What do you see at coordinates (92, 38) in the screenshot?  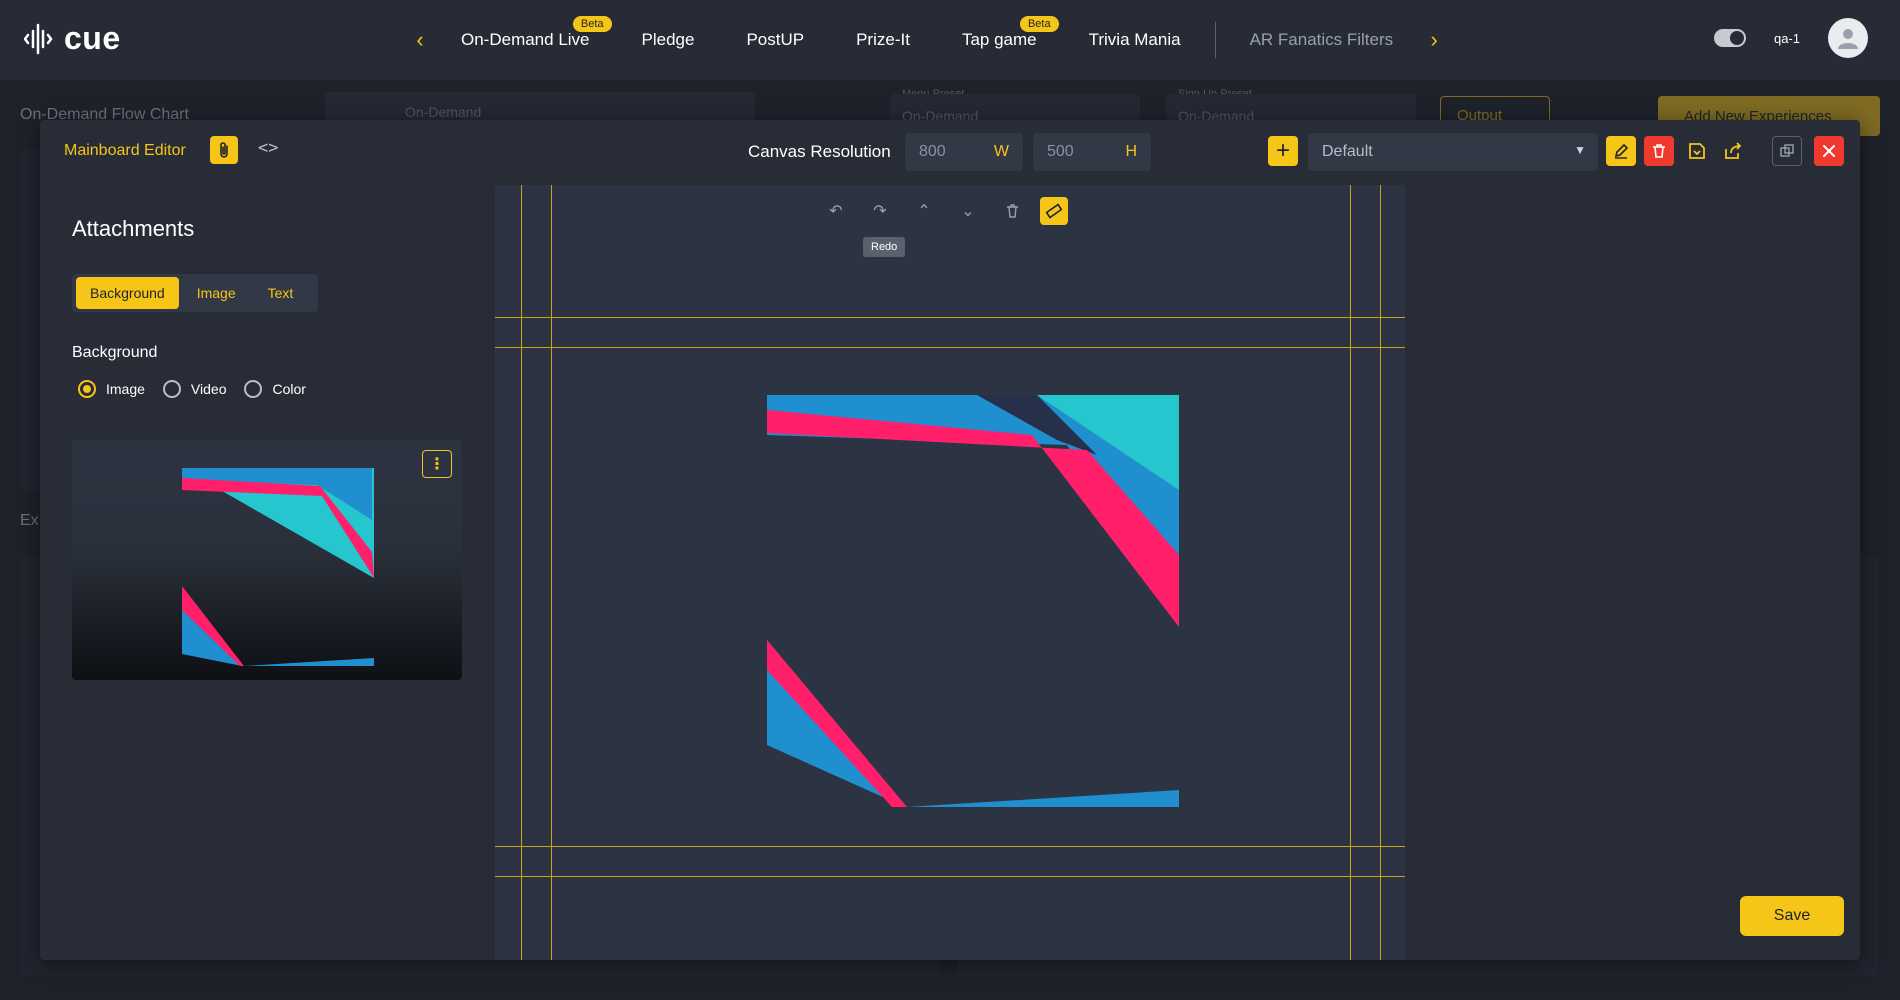 I see `logo-text: cue` at bounding box center [92, 38].